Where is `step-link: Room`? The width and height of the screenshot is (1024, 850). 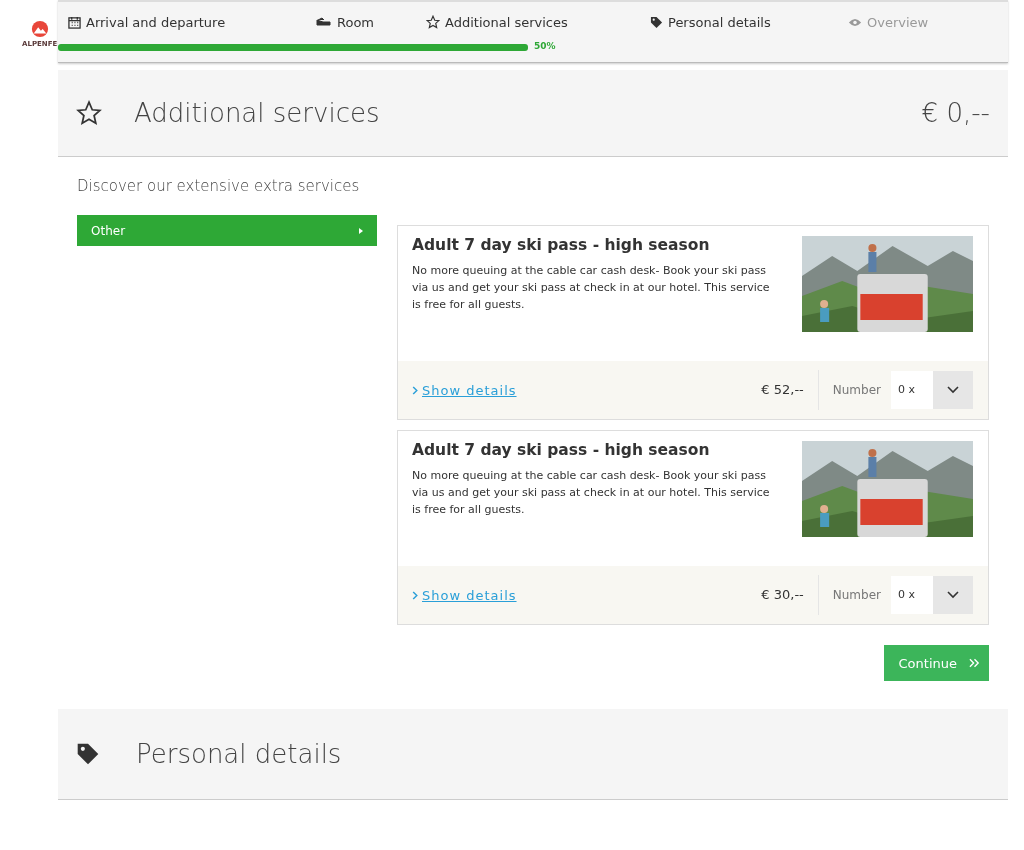 step-link: Room is located at coordinates (371, 22).